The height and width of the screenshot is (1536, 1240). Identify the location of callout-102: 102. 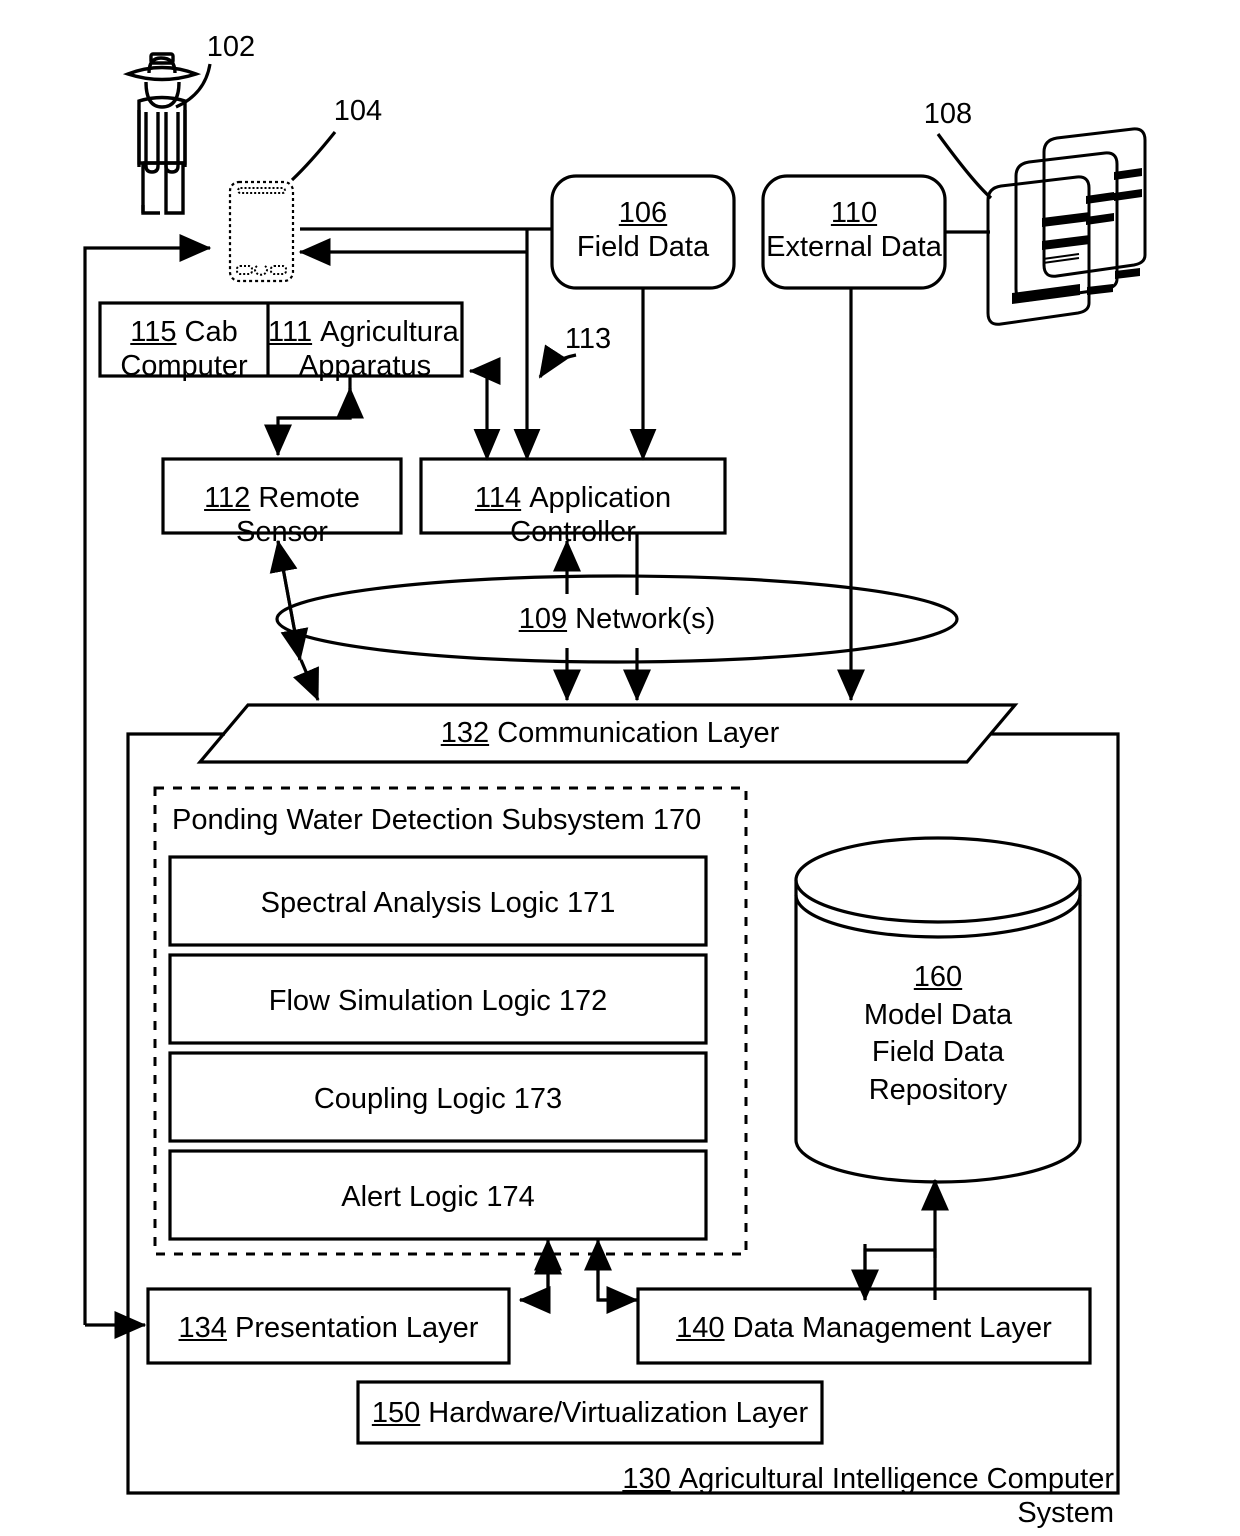
(231, 47).